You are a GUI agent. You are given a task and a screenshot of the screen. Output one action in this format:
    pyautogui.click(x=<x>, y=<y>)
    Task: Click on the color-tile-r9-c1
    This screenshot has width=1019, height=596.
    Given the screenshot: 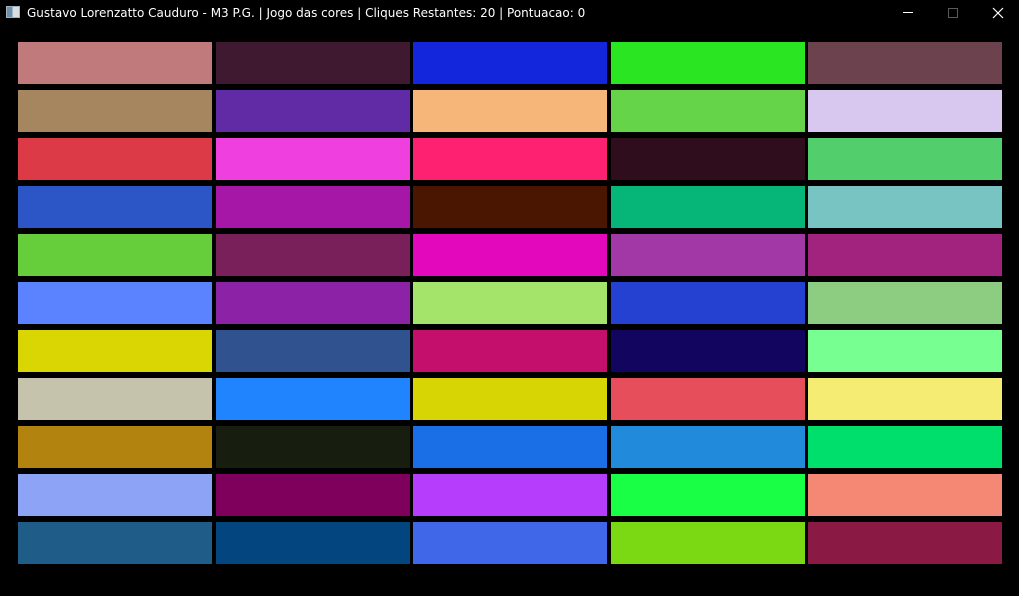 What is the action you would take?
    pyautogui.click(x=115, y=447)
    